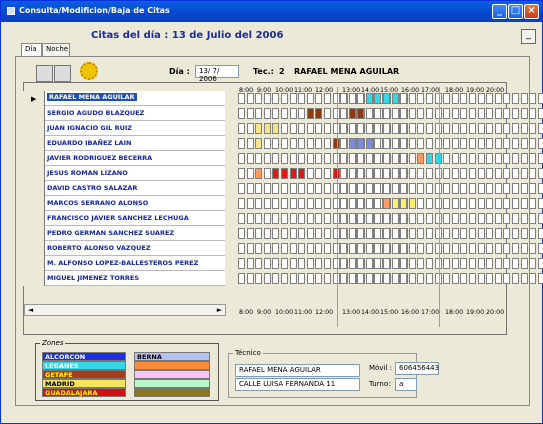  I want to click on turno-field: a, so click(406, 384).